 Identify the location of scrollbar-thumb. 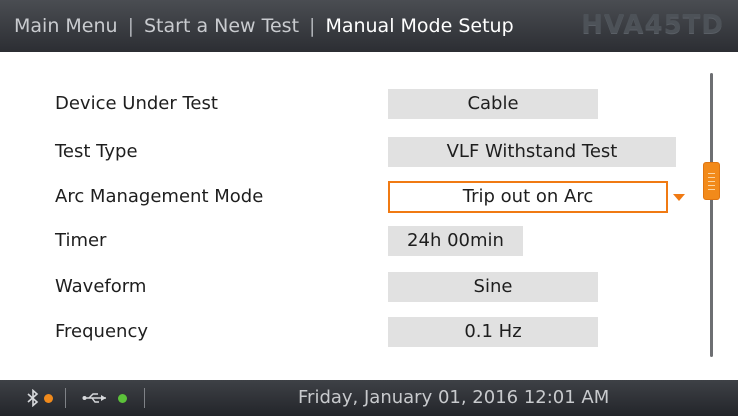
(711, 181).